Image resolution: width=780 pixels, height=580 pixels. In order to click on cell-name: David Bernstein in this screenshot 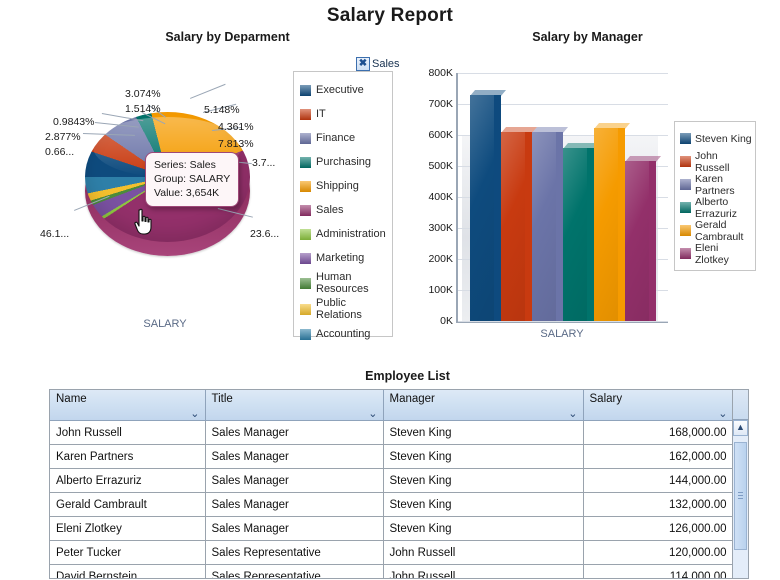, I will do `click(128, 571)`.